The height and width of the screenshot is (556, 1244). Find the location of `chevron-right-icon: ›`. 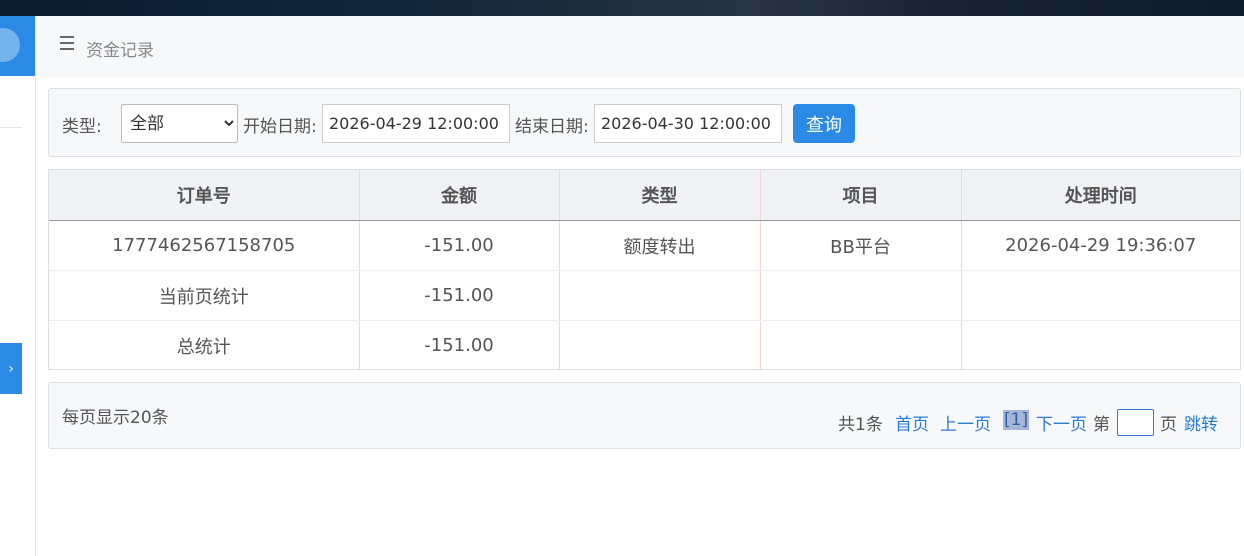

chevron-right-icon: › is located at coordinates (11, 368).